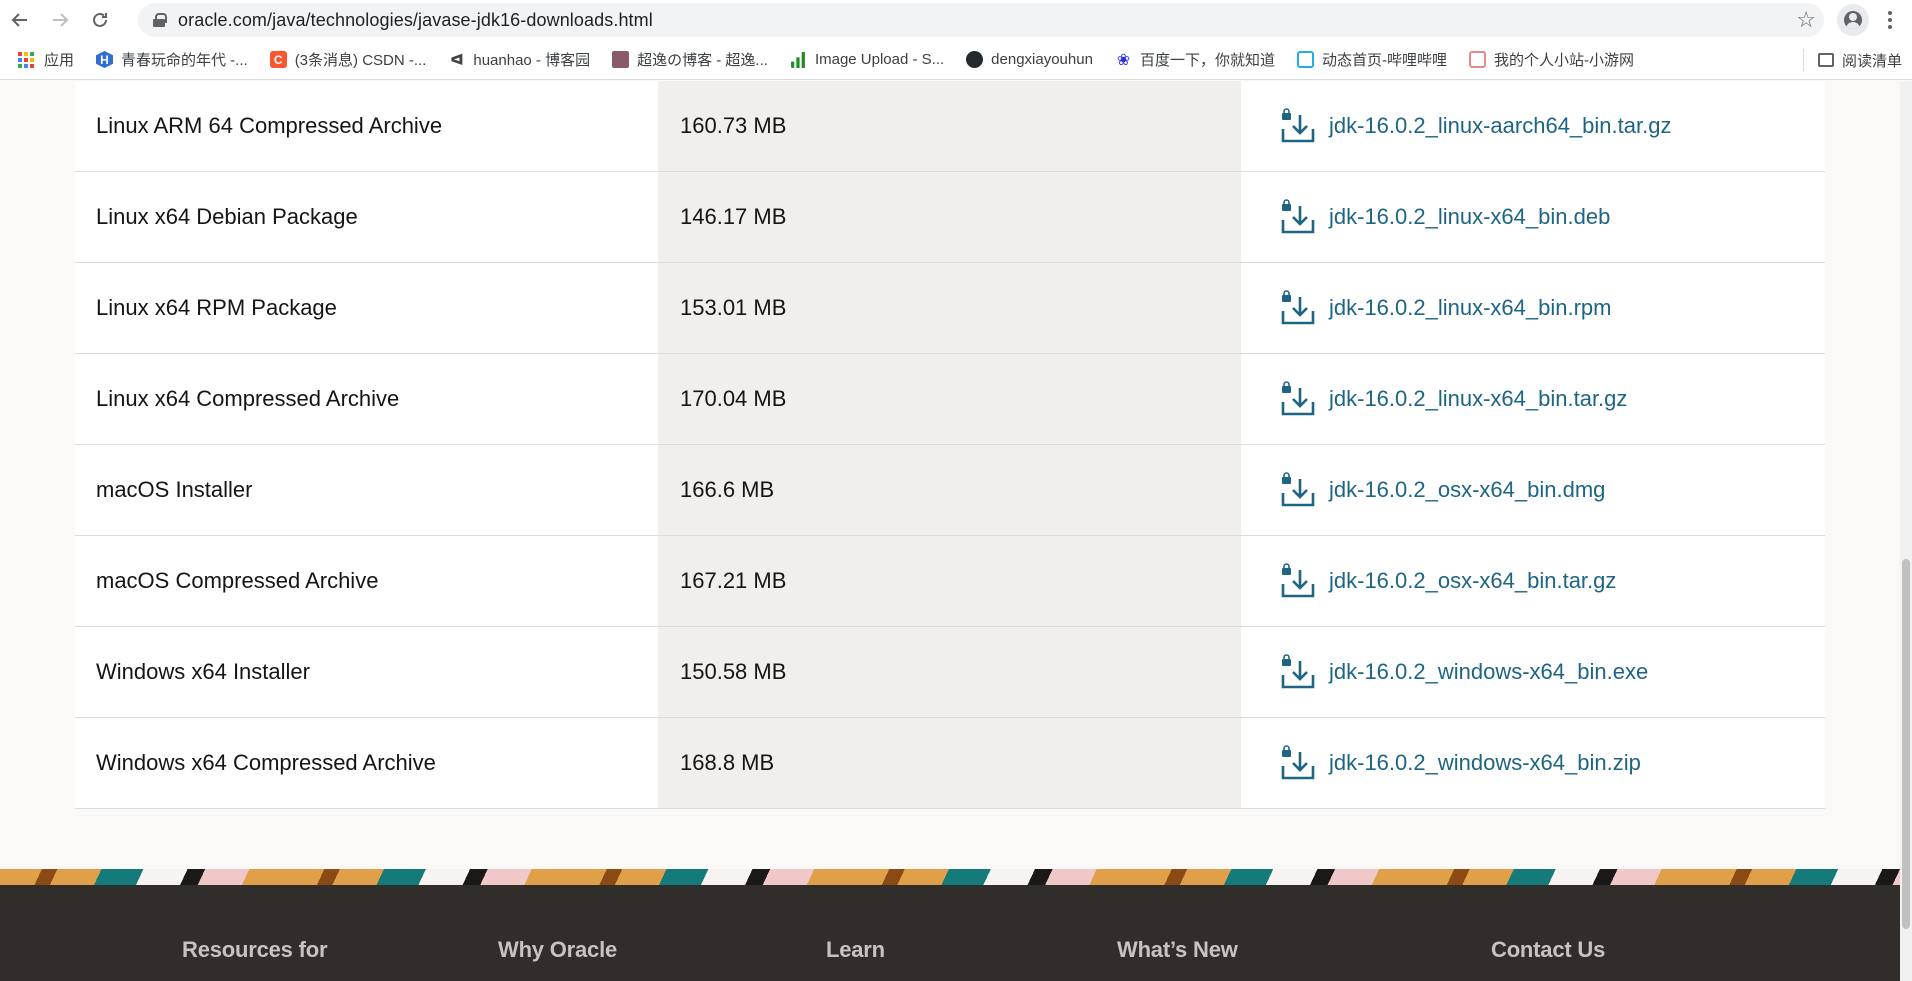  I want to click on download-link: jdk-16.0.2_osx-x64_bin.dmg, so click(1467, 490).